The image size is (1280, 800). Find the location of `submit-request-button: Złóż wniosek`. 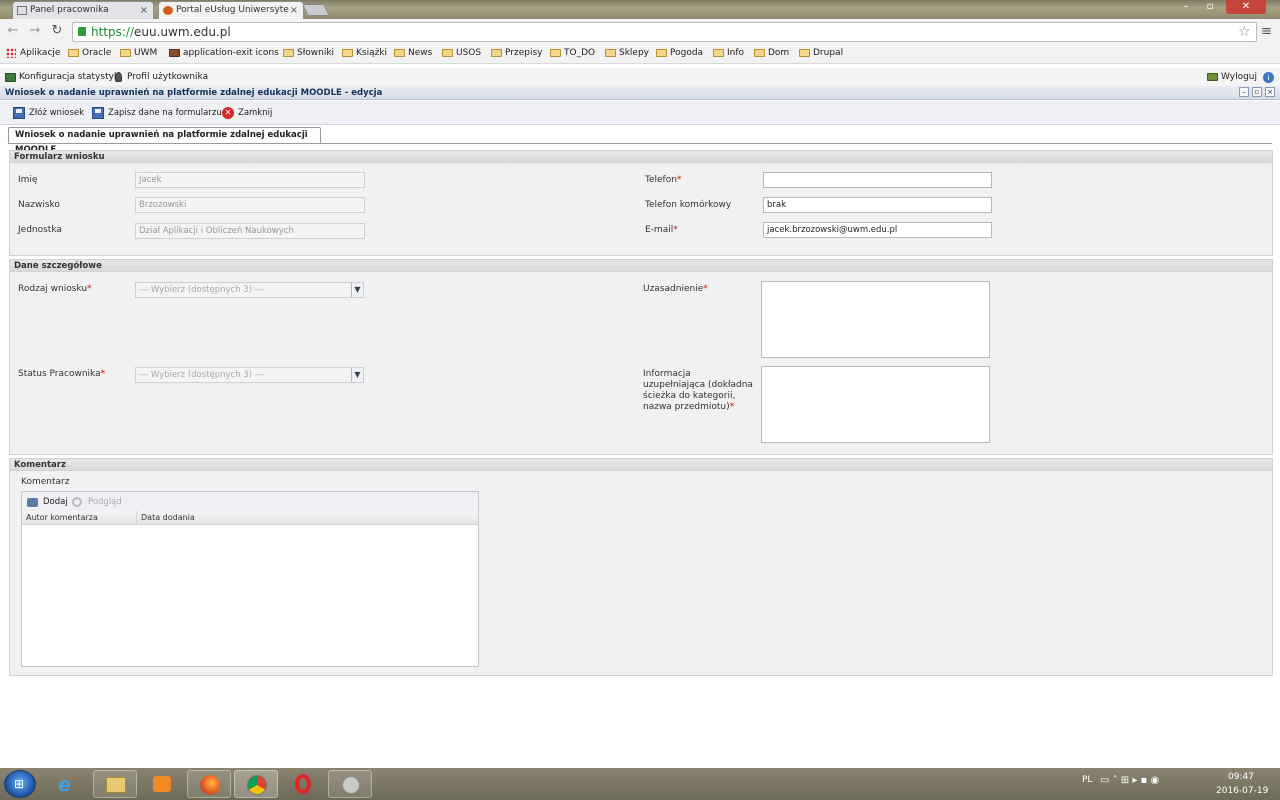

submit-request-button: Złóż wniosek is located at coordinates (48, 113).